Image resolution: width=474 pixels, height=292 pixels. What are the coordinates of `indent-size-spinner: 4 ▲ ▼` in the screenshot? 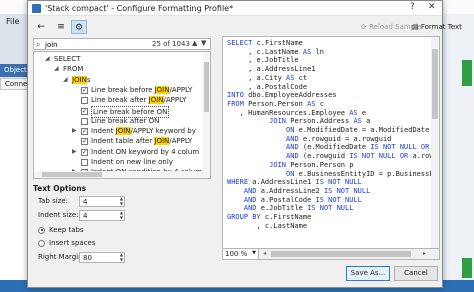 It's located at (102, 215).